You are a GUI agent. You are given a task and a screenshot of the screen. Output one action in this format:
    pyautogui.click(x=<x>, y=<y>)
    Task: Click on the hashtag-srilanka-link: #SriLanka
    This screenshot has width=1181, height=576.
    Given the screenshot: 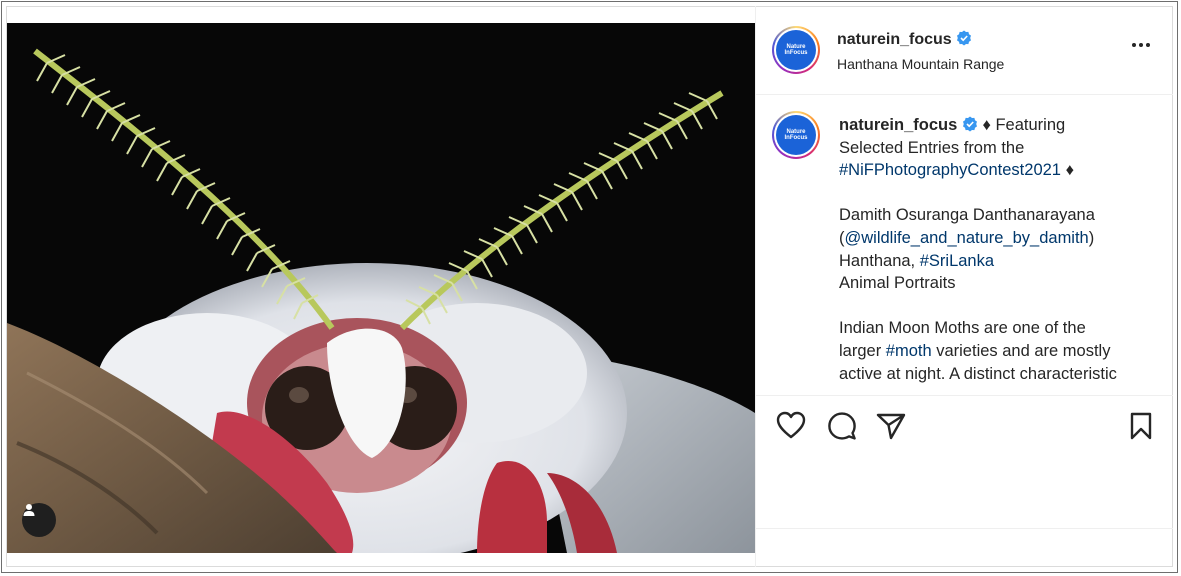 What is the action you would take?
    pyautogui.click(x=957, y=261)
    